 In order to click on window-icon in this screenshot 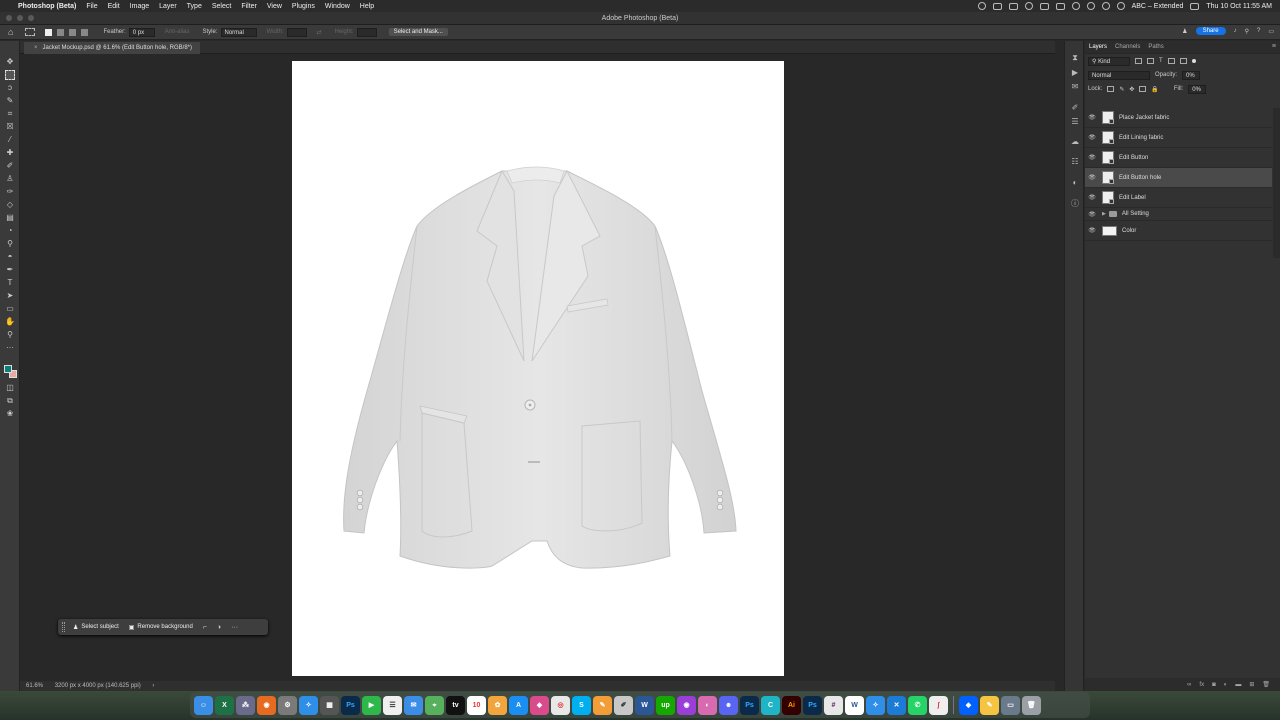, I will do `click(1044, 6)`.